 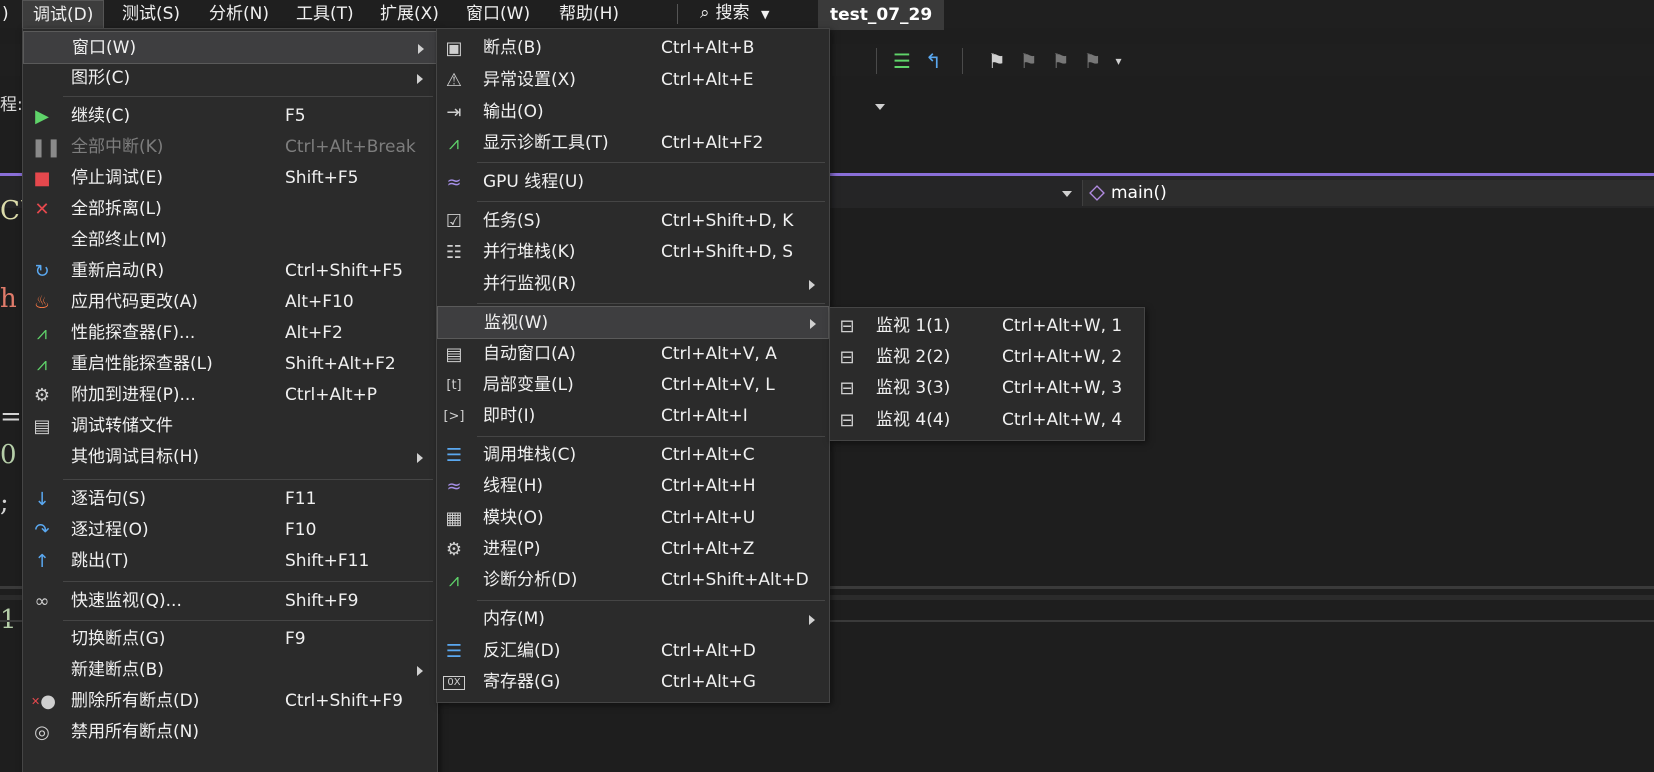 I want to click on menu-edge-fragment: ), so click(x=5, y=14).